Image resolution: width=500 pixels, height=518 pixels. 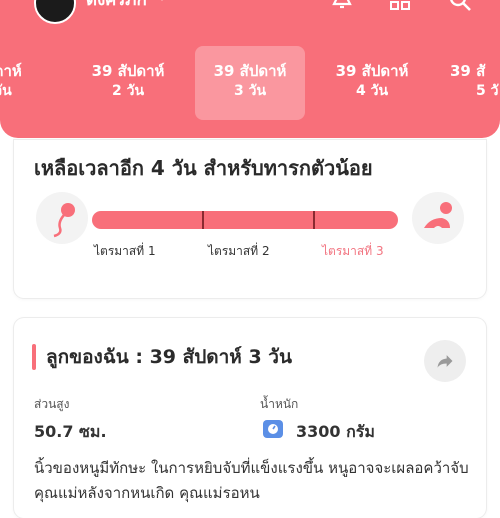 What do you see at coordinates (62, 218) in the screenshot?
I see `sperm-egg-icon` at bounding box center [62, 218].